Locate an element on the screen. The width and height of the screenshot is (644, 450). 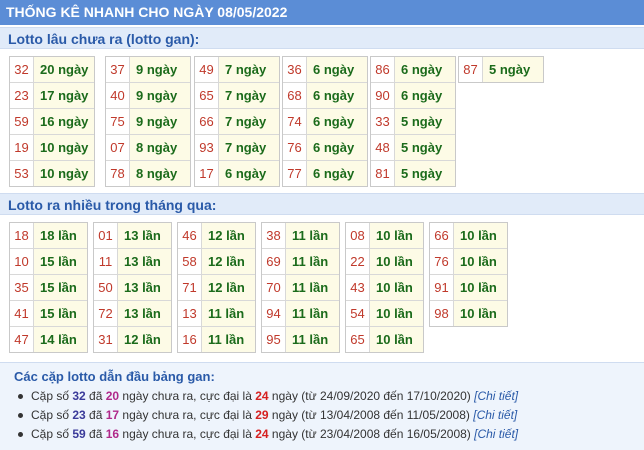
nhieu-cell: 69 11 lần is located at coordinates (300, 261).